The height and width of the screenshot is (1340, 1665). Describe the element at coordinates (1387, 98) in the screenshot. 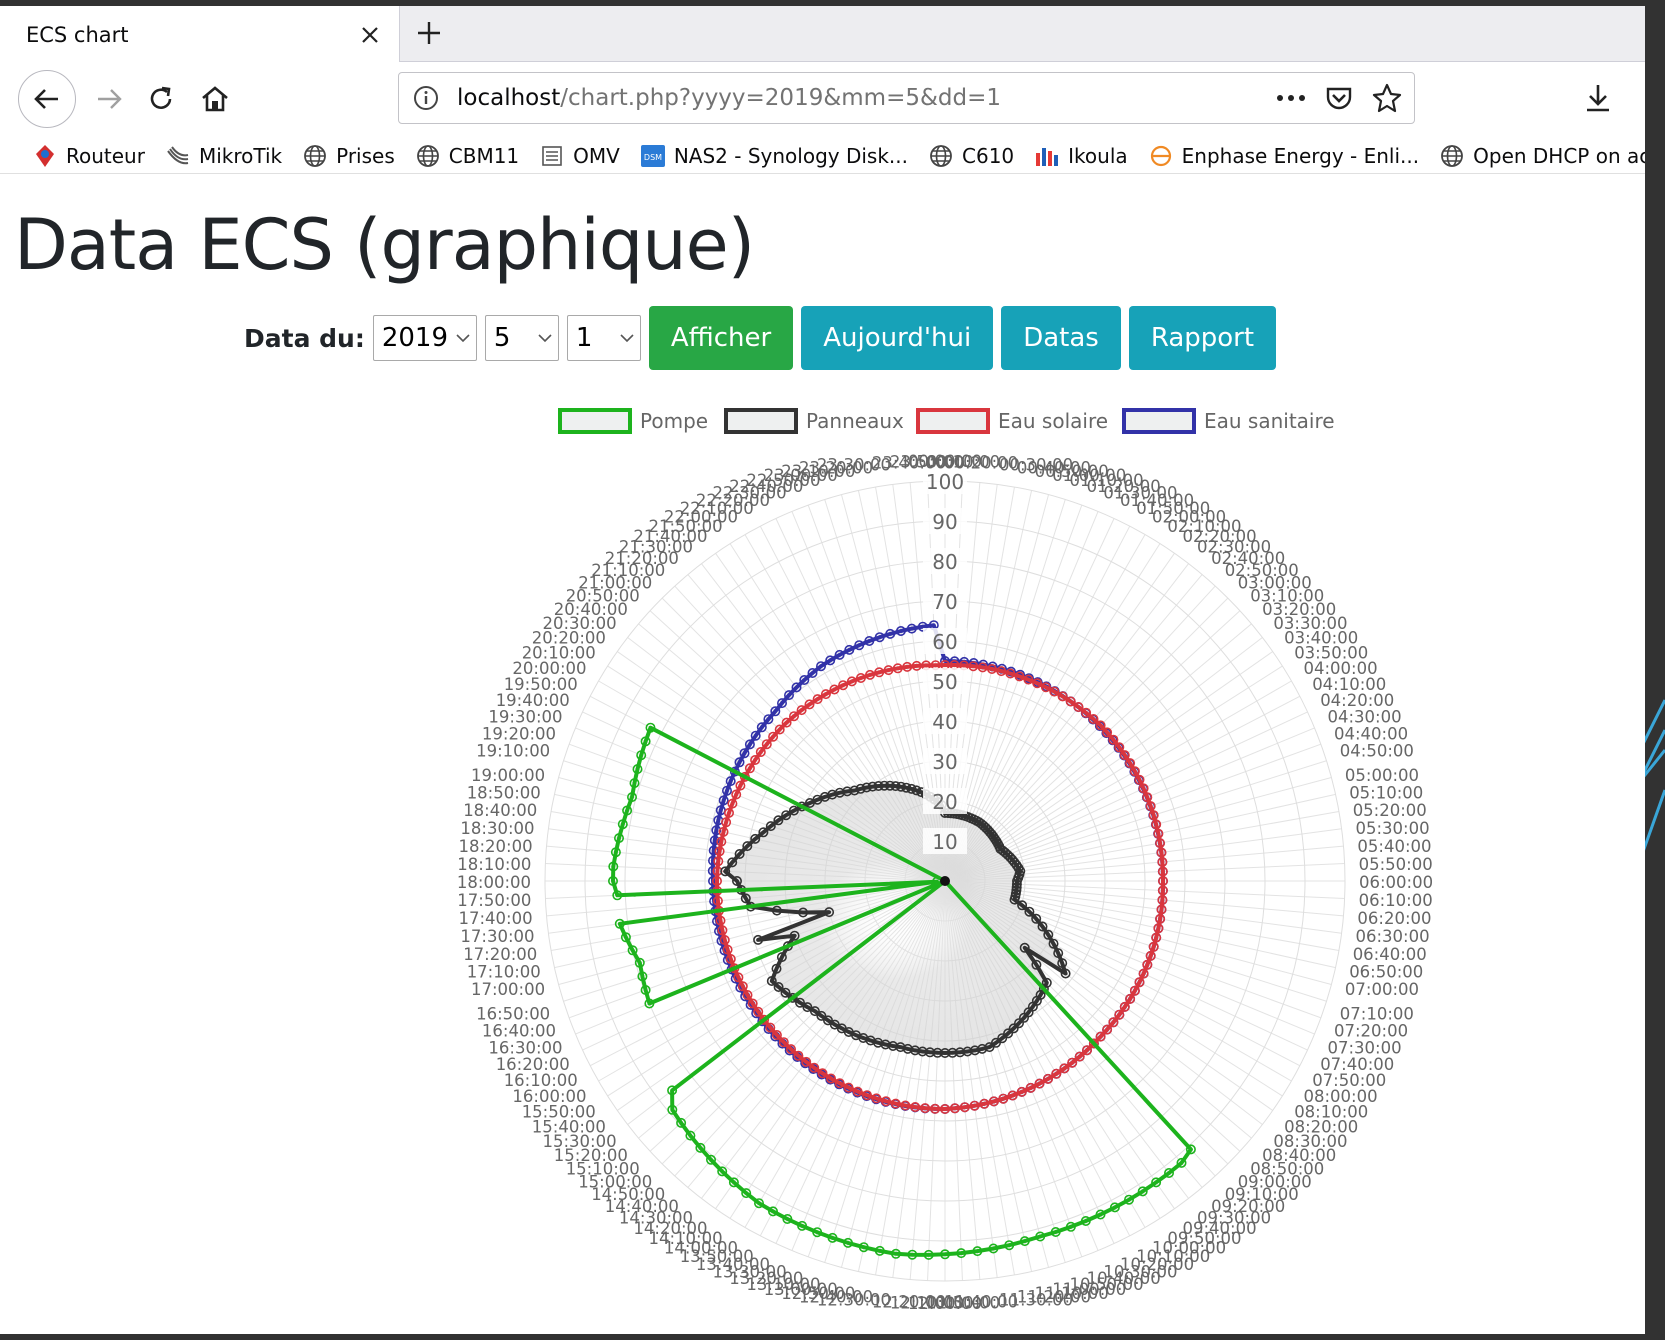

I see `bookmark-star-icon` at that location.